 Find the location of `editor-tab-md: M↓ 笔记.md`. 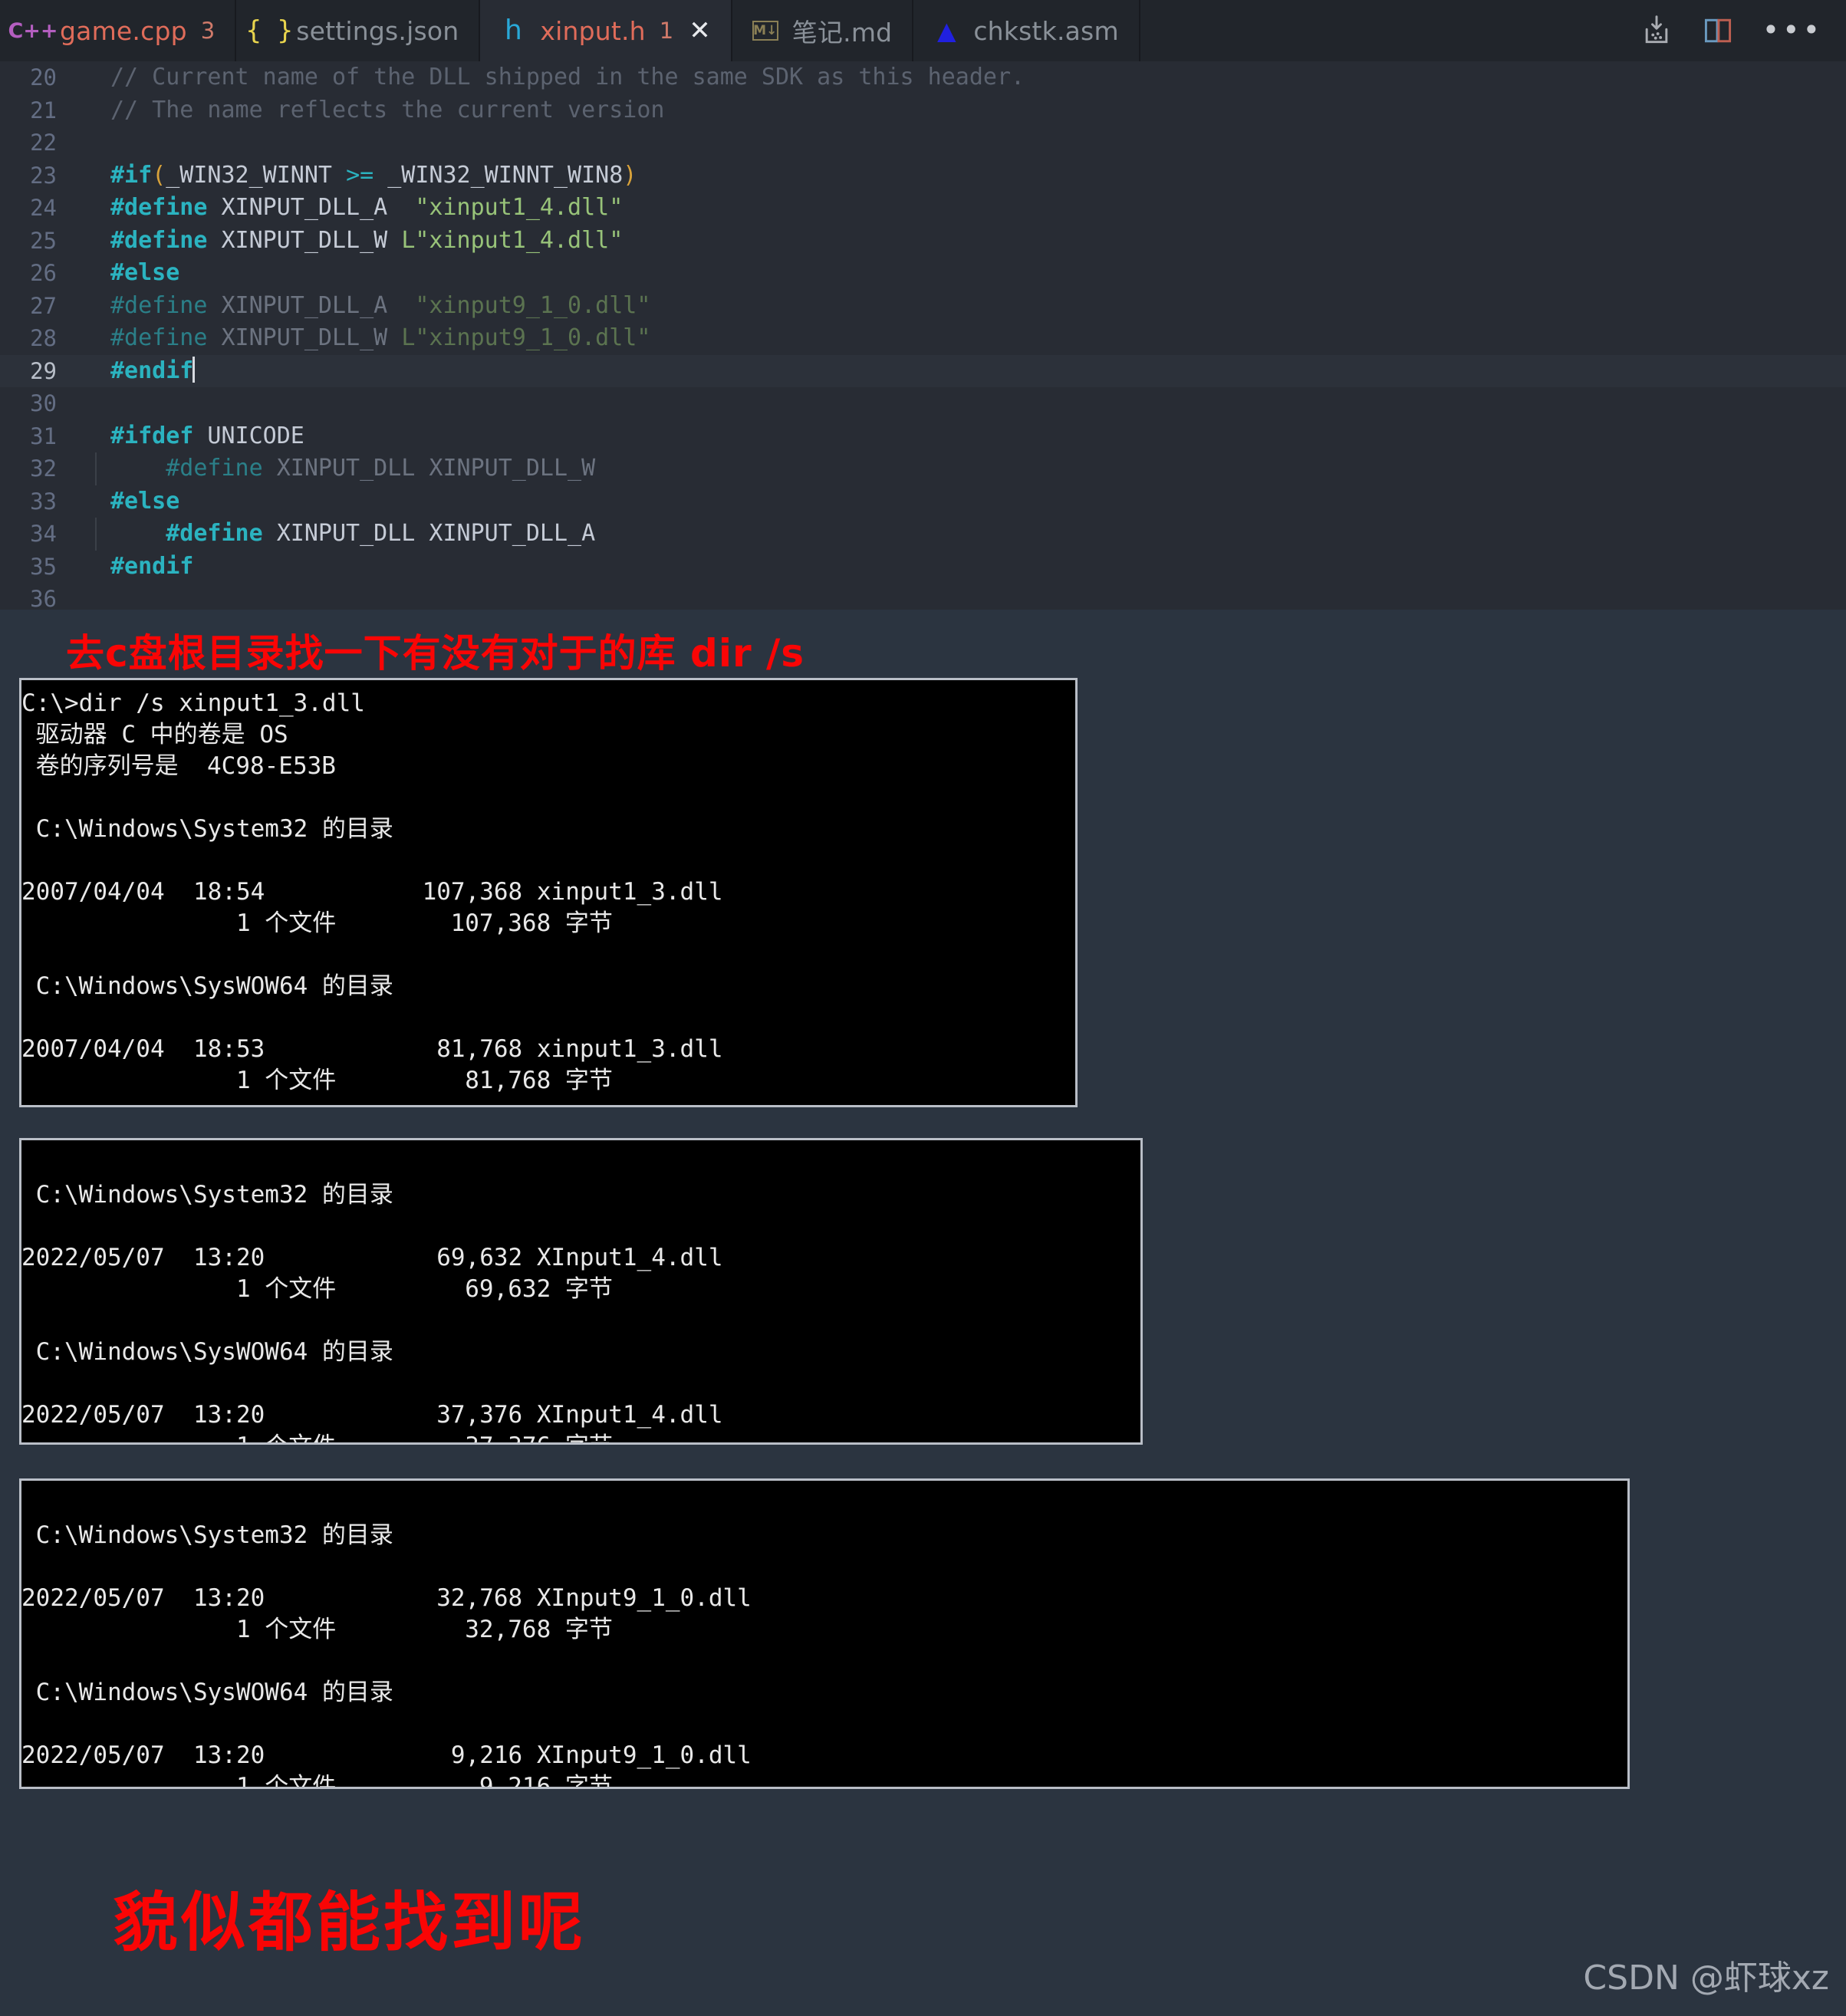

editor-tab-md: M↓ 笔记.md is located at coordinates (823, 30).